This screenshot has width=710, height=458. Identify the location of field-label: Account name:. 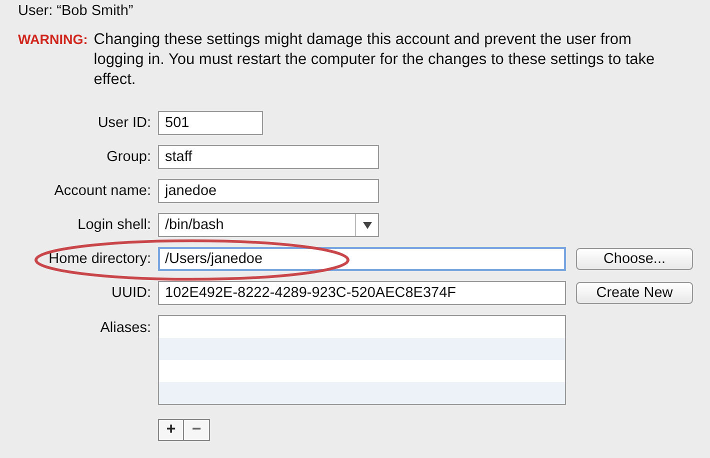
(102, 191).